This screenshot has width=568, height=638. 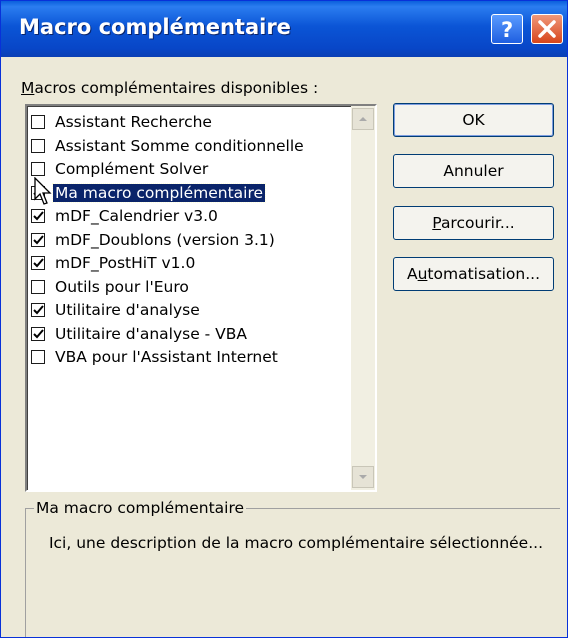 I want to click on list-item-label: Ma macro complémentaire, so click(x=159, y=192).